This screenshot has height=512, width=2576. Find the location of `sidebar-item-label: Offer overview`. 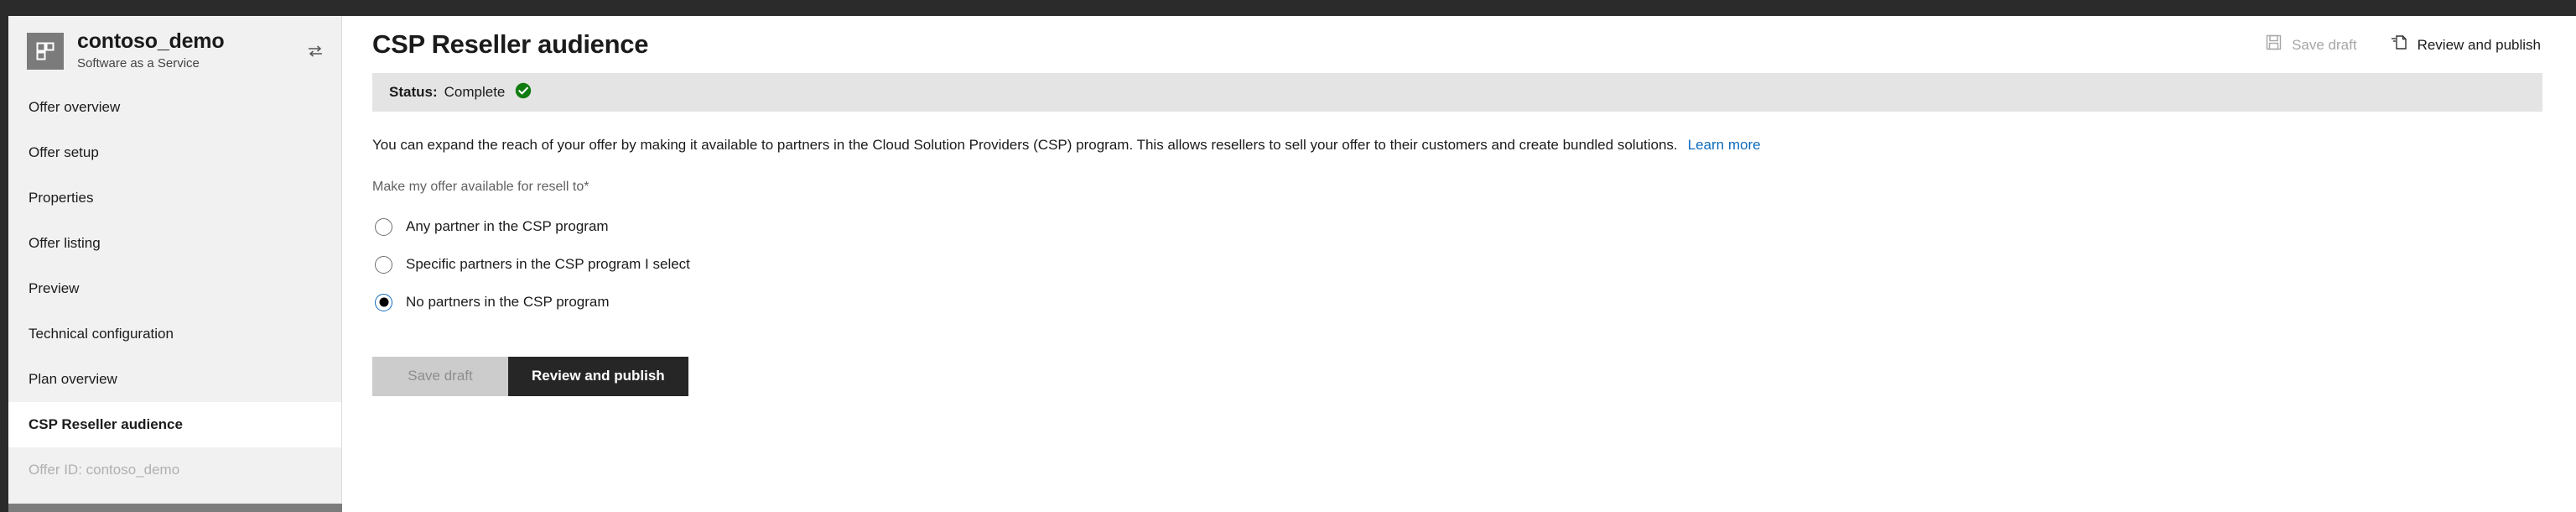

sidebar-item-label: Offer overview is located at coordinates (75, 107).